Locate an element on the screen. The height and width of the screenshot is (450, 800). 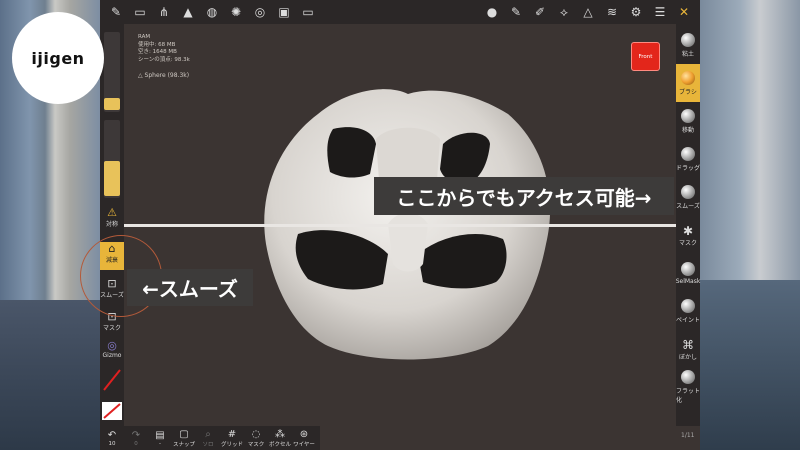
scene-graph-icon: ⋔ is located at coordinates (164, 12).